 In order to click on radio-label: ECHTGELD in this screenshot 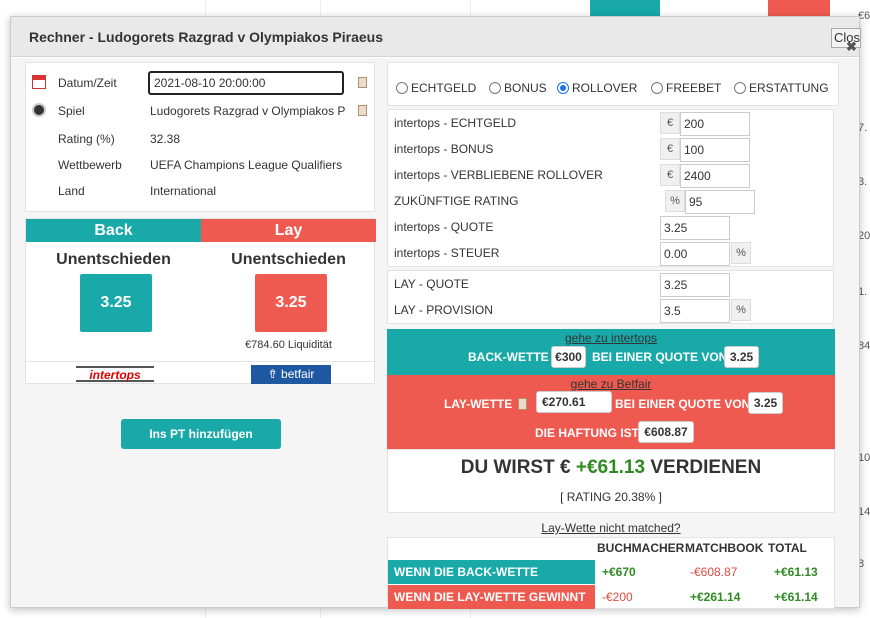, I will do `click(444, 88)`.